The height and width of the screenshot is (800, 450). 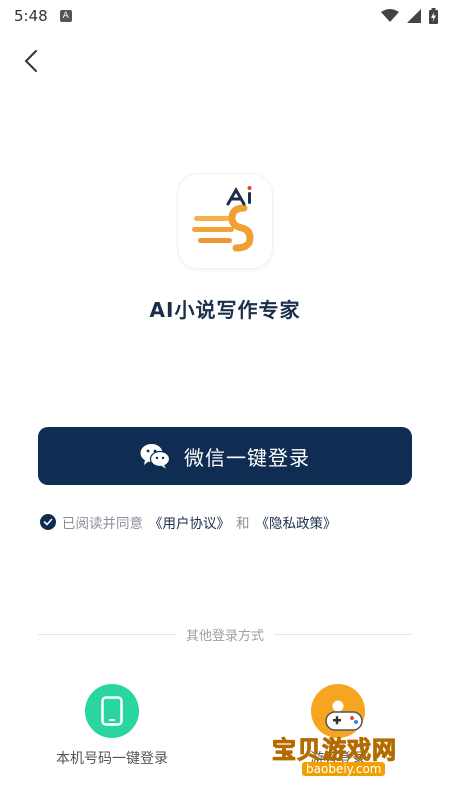 What do you see at coordinates (107, 634) in the screenshot?
I see `divider-line-left` at bounding box center [107, 634].